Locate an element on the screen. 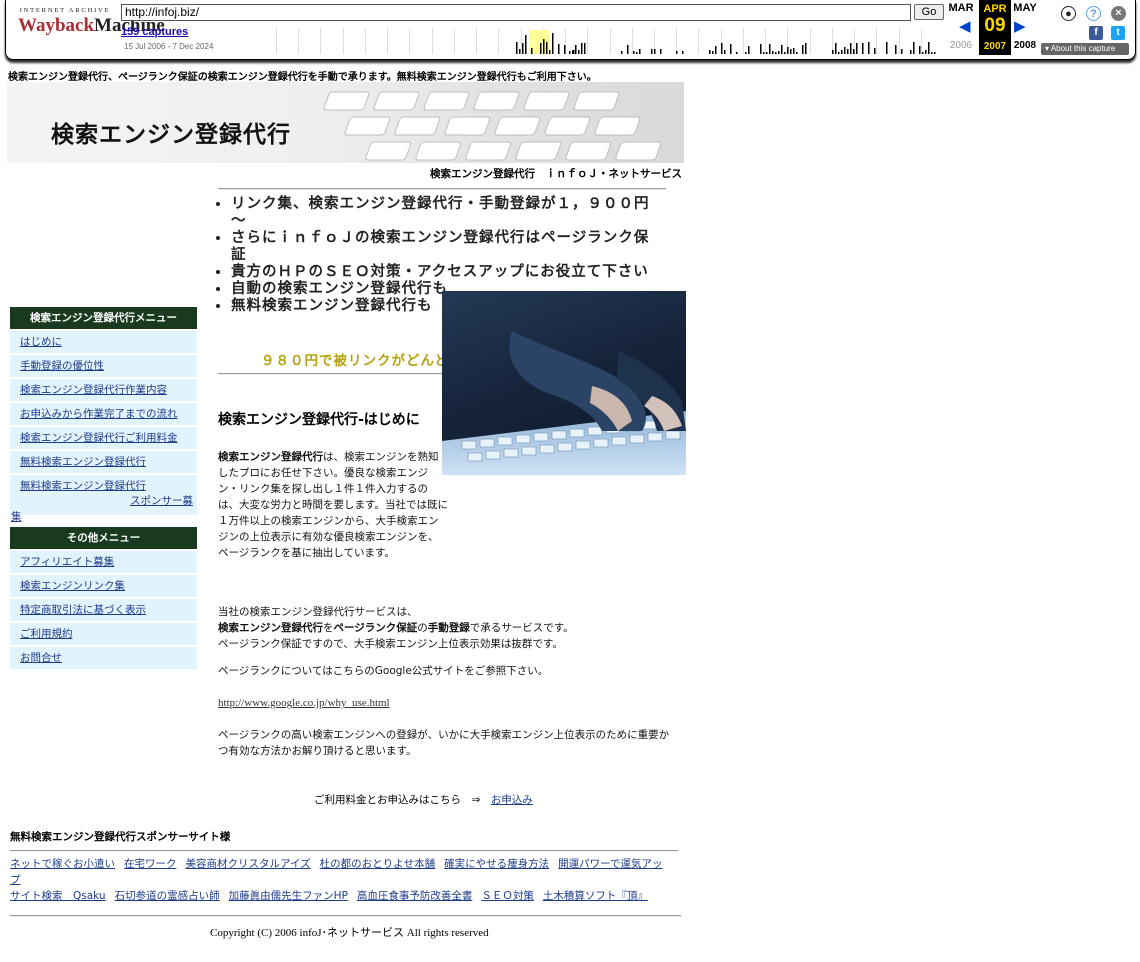 The height and width of the screenshot is (962, 1140). sponsor-link: ネットで稼ぐお小遣い is located at coordinates (62, 864).